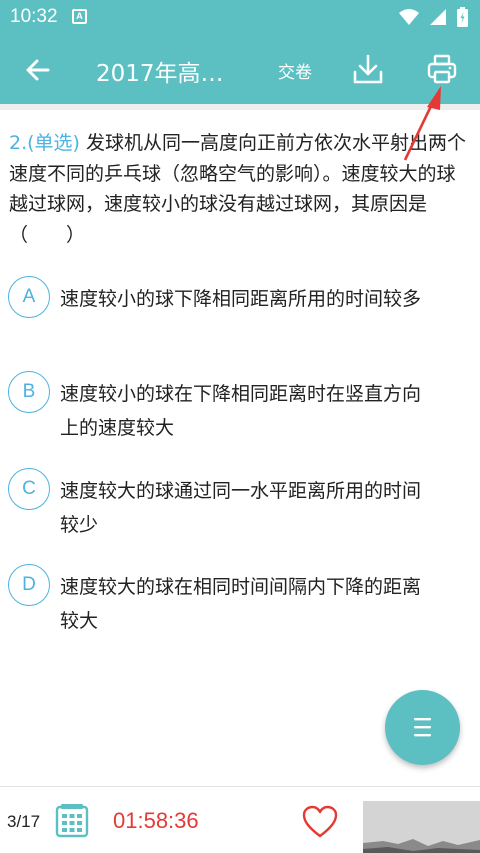 The image size is (480, 853). What do you see at coordinates (44, 143) in the screenshot?
I see `question-type-tag: 2.(单选)` at bounding box center [44, 143].